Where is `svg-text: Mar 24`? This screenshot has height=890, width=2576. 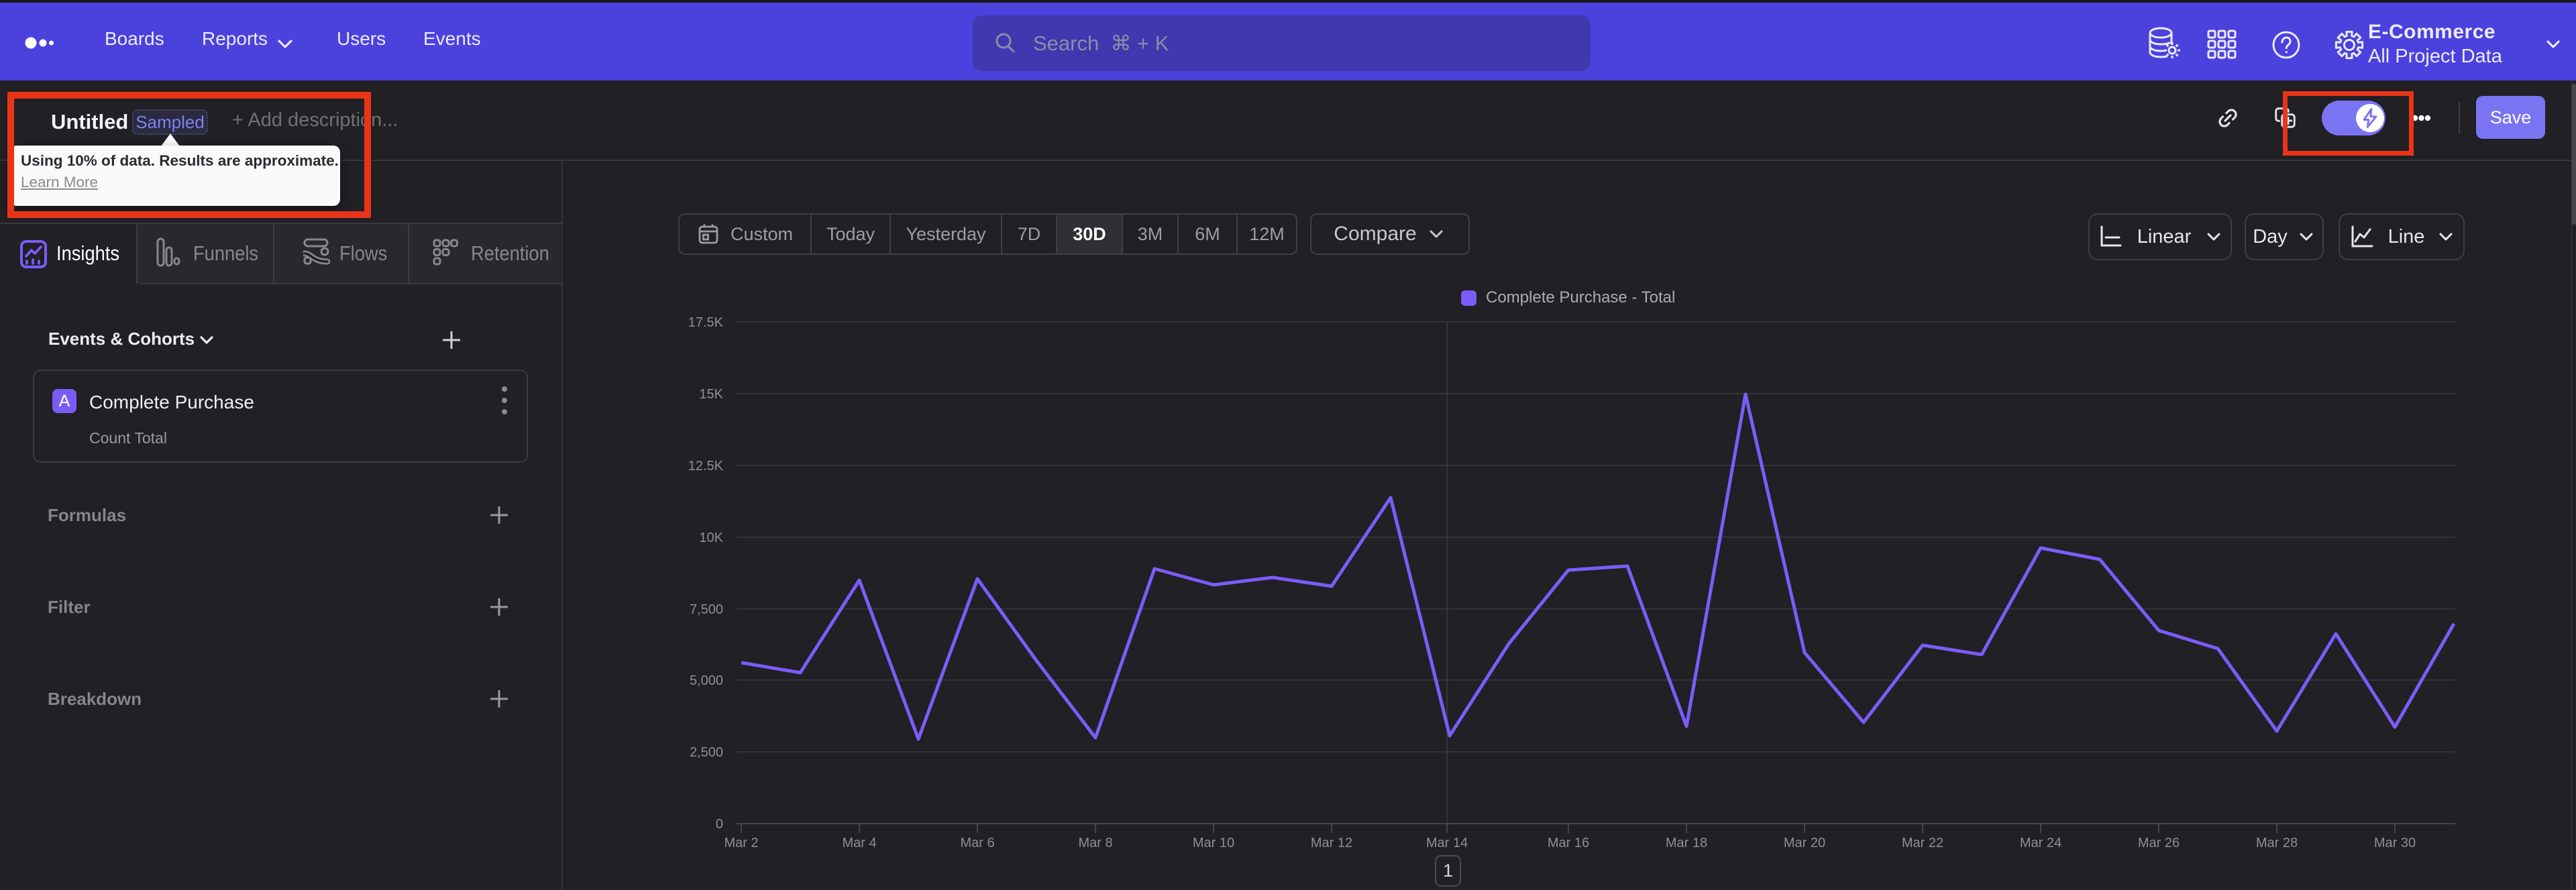 svg-text: Mar 24 is located at coordinates (2040, 843).